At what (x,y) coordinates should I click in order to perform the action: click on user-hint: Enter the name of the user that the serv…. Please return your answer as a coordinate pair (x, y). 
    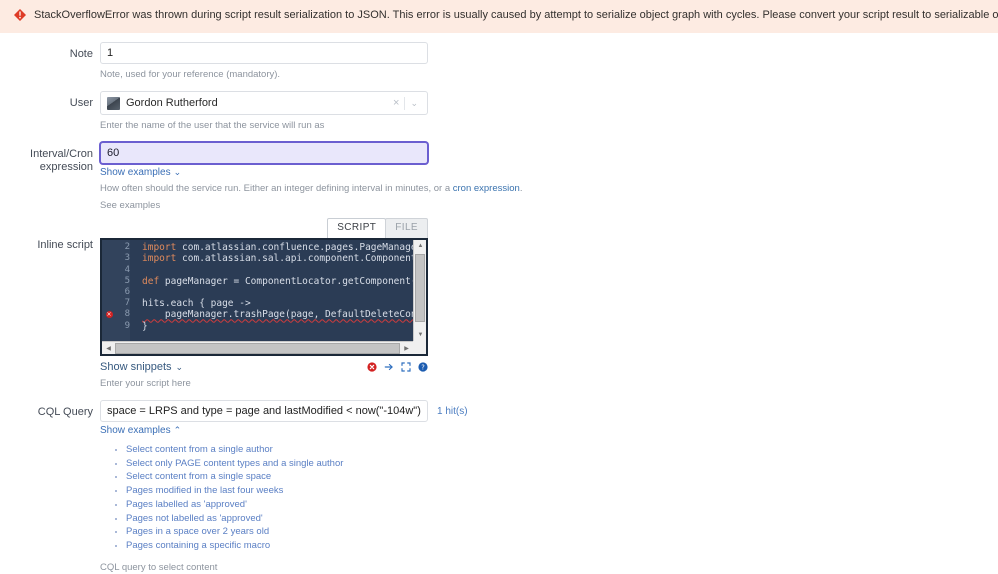
    Looking at the image, I should click on (212, 125).